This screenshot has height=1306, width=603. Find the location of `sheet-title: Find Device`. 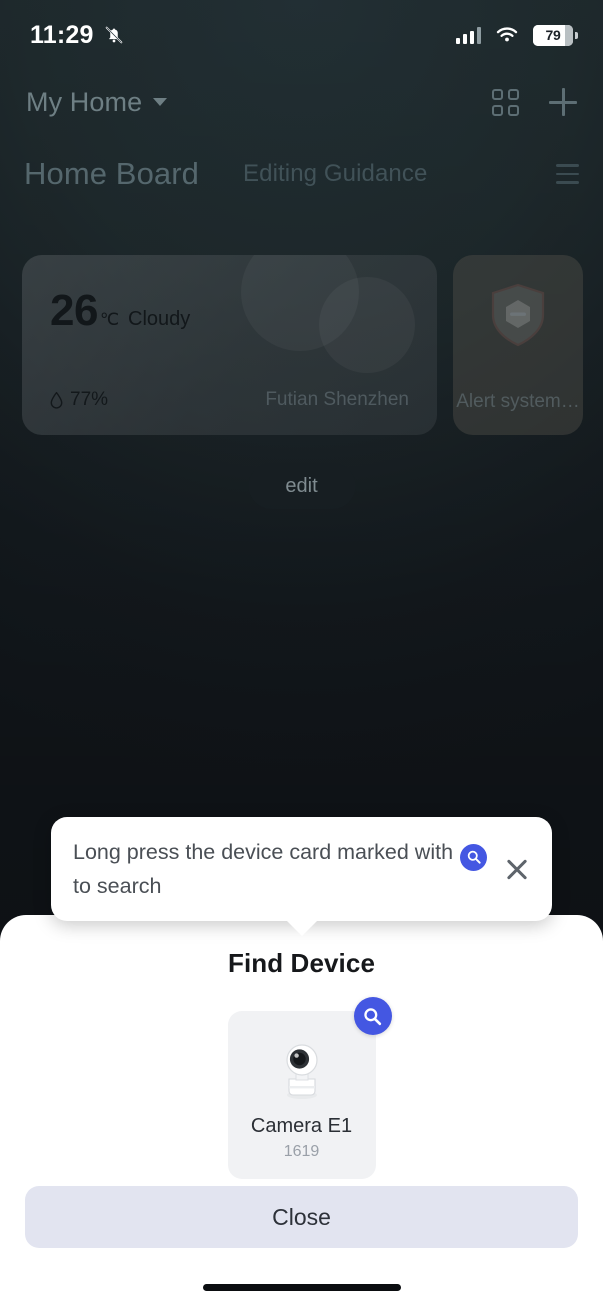

sheet-title: Find Device is located at coordinates (301, 963).